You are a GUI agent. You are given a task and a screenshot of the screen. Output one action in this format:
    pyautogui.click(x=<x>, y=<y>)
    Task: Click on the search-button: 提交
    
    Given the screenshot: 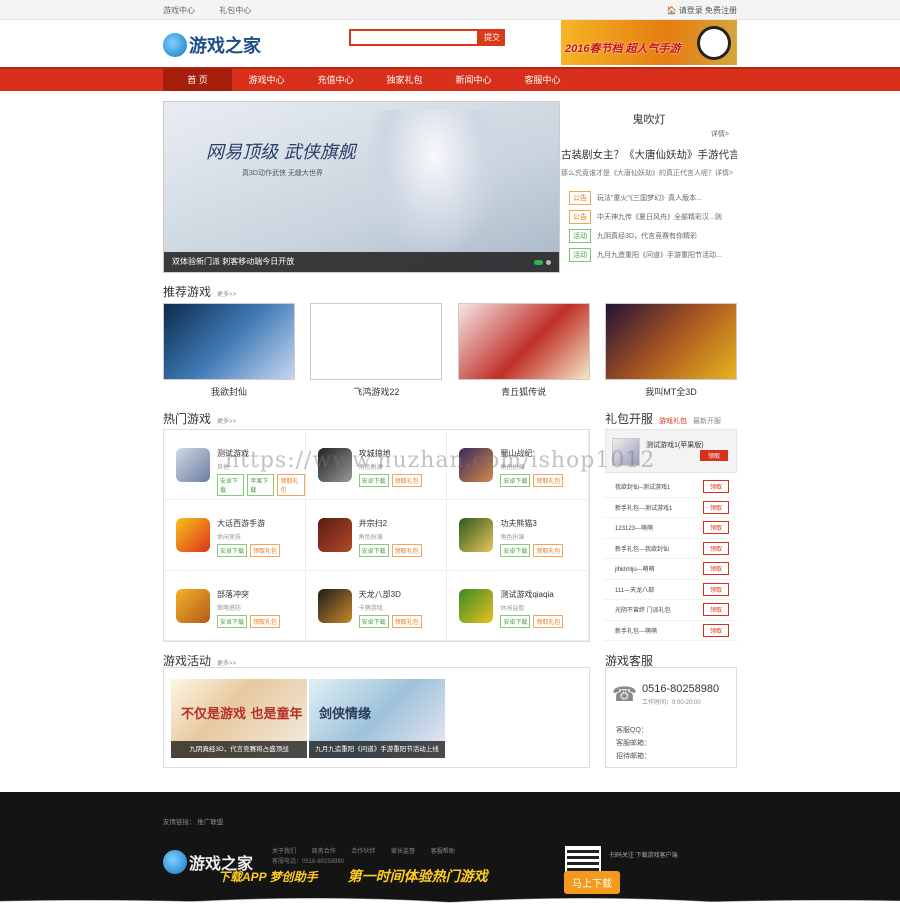 What is the action you would take?
    pyautogui.click(x=492, y=37)
    